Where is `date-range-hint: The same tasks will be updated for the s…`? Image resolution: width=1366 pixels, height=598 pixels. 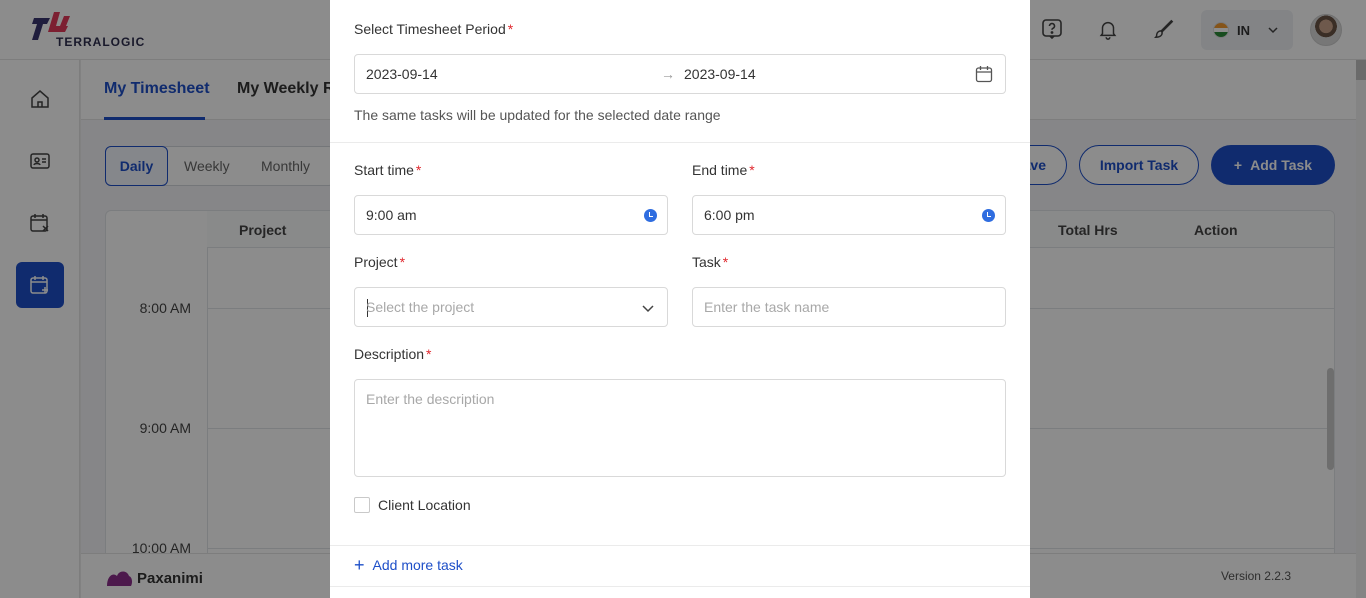 date-range-hint: The same tasks will be updated for the s… is located at coordinates (537, 115).